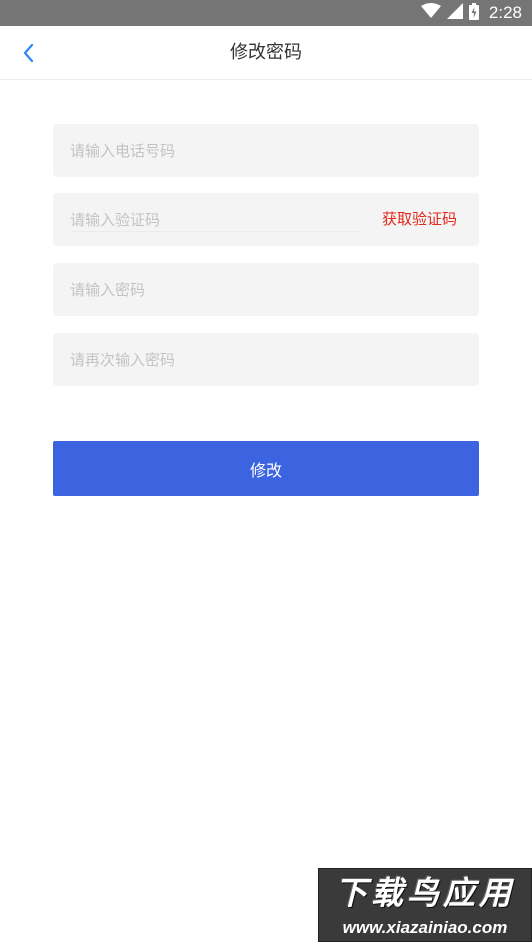  I want to click on wifi-icon, so click(430, 13).